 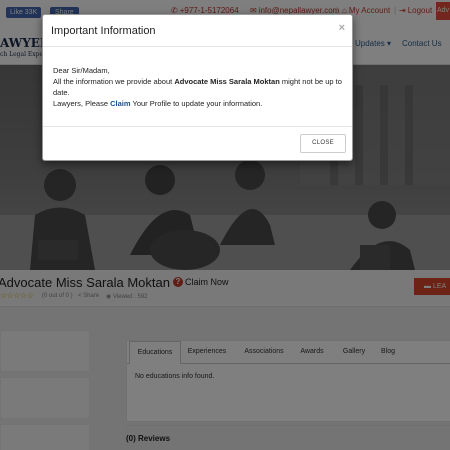 What do you see at coordinates (197, 126) in the screenshot?
I see `modal-footer-divider` at bounding box center [197, 126].